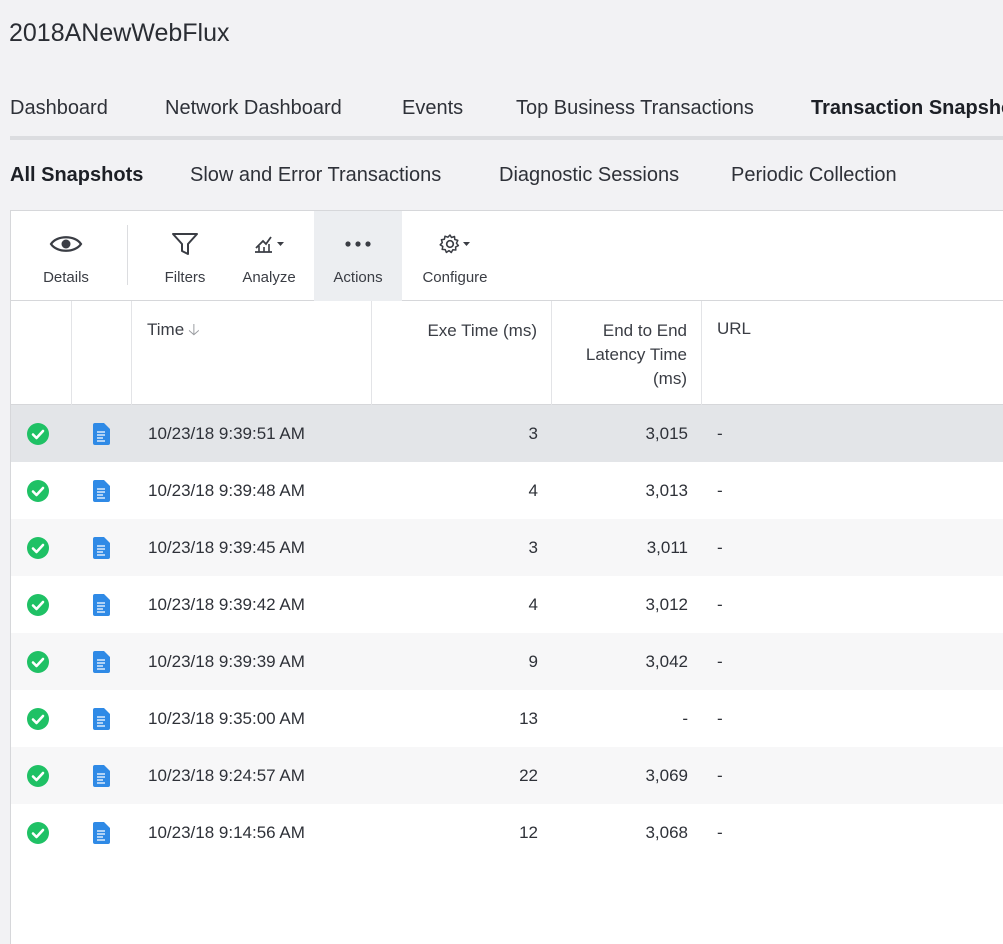 The height and width of the screenshot is (944, 1003). I want to click on analyze-label: Analyze, so click(269, 277).